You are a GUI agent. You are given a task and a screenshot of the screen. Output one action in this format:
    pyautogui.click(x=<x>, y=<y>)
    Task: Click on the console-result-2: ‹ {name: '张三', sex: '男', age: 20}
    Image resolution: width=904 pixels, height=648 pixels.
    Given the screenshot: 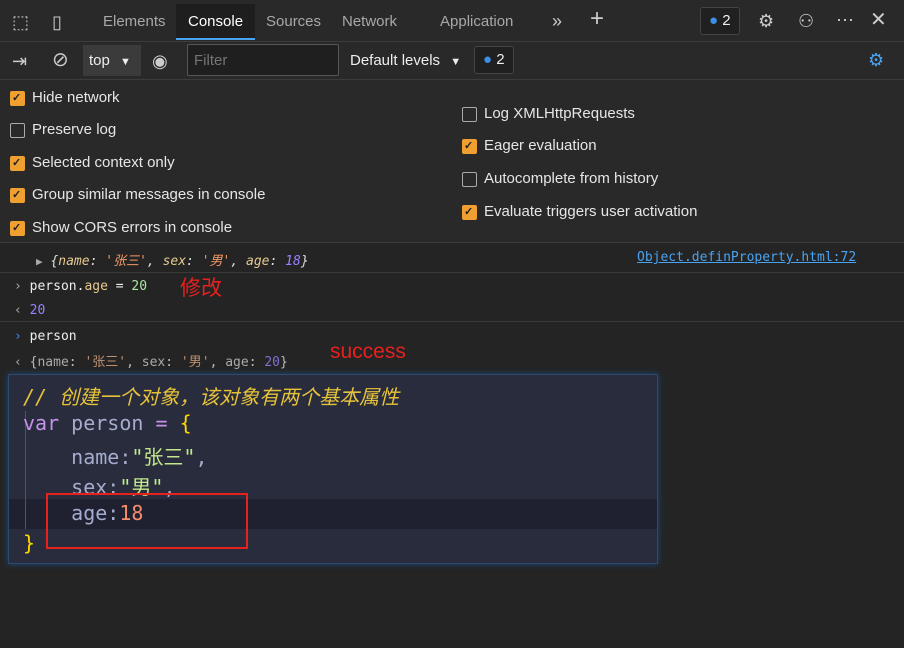 What is the action you would take?
    pyautogui.click(x=151, y=360)
    